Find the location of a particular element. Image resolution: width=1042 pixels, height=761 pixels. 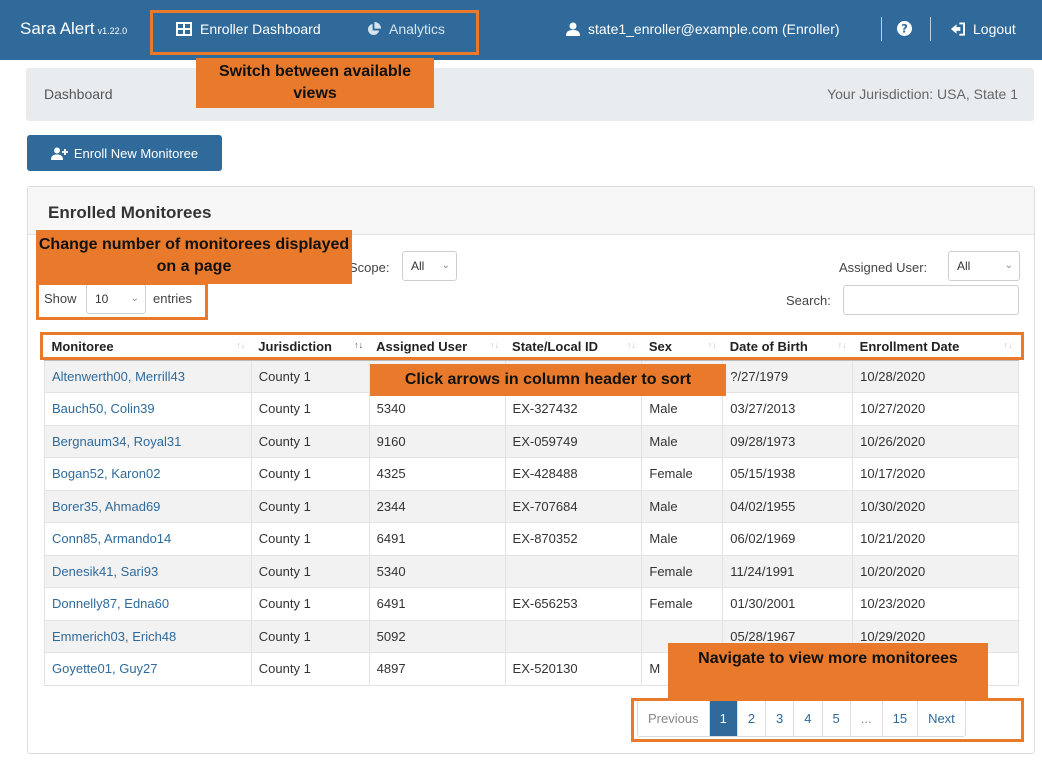

annotation-frame-headers is located at coordinates (532, 346).